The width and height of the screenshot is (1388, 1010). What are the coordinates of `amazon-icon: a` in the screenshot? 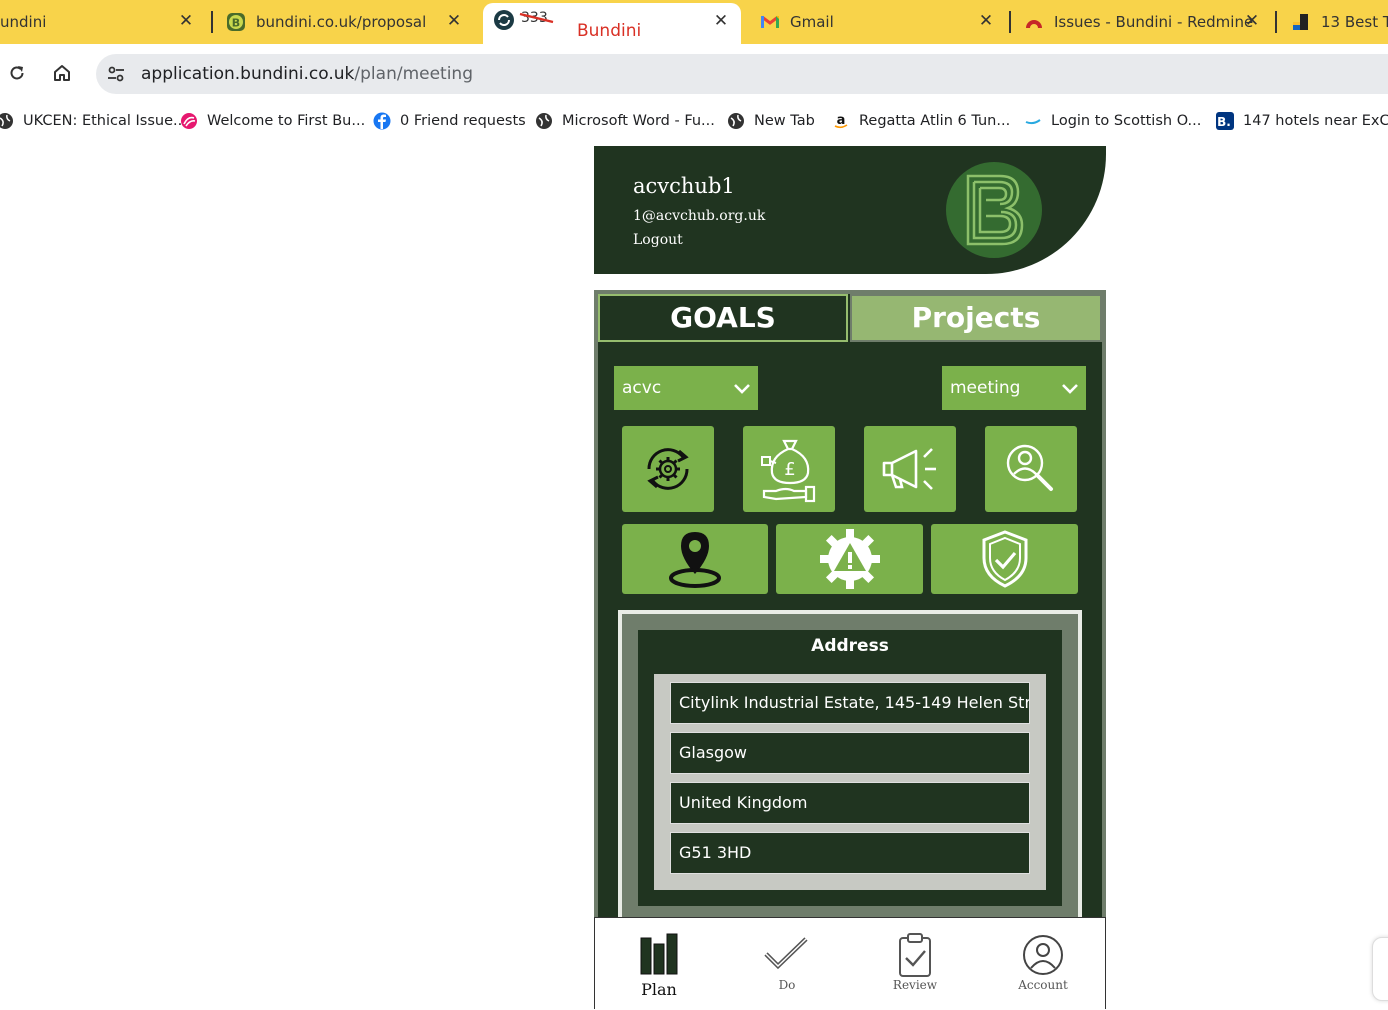 It's located at (841, 121).